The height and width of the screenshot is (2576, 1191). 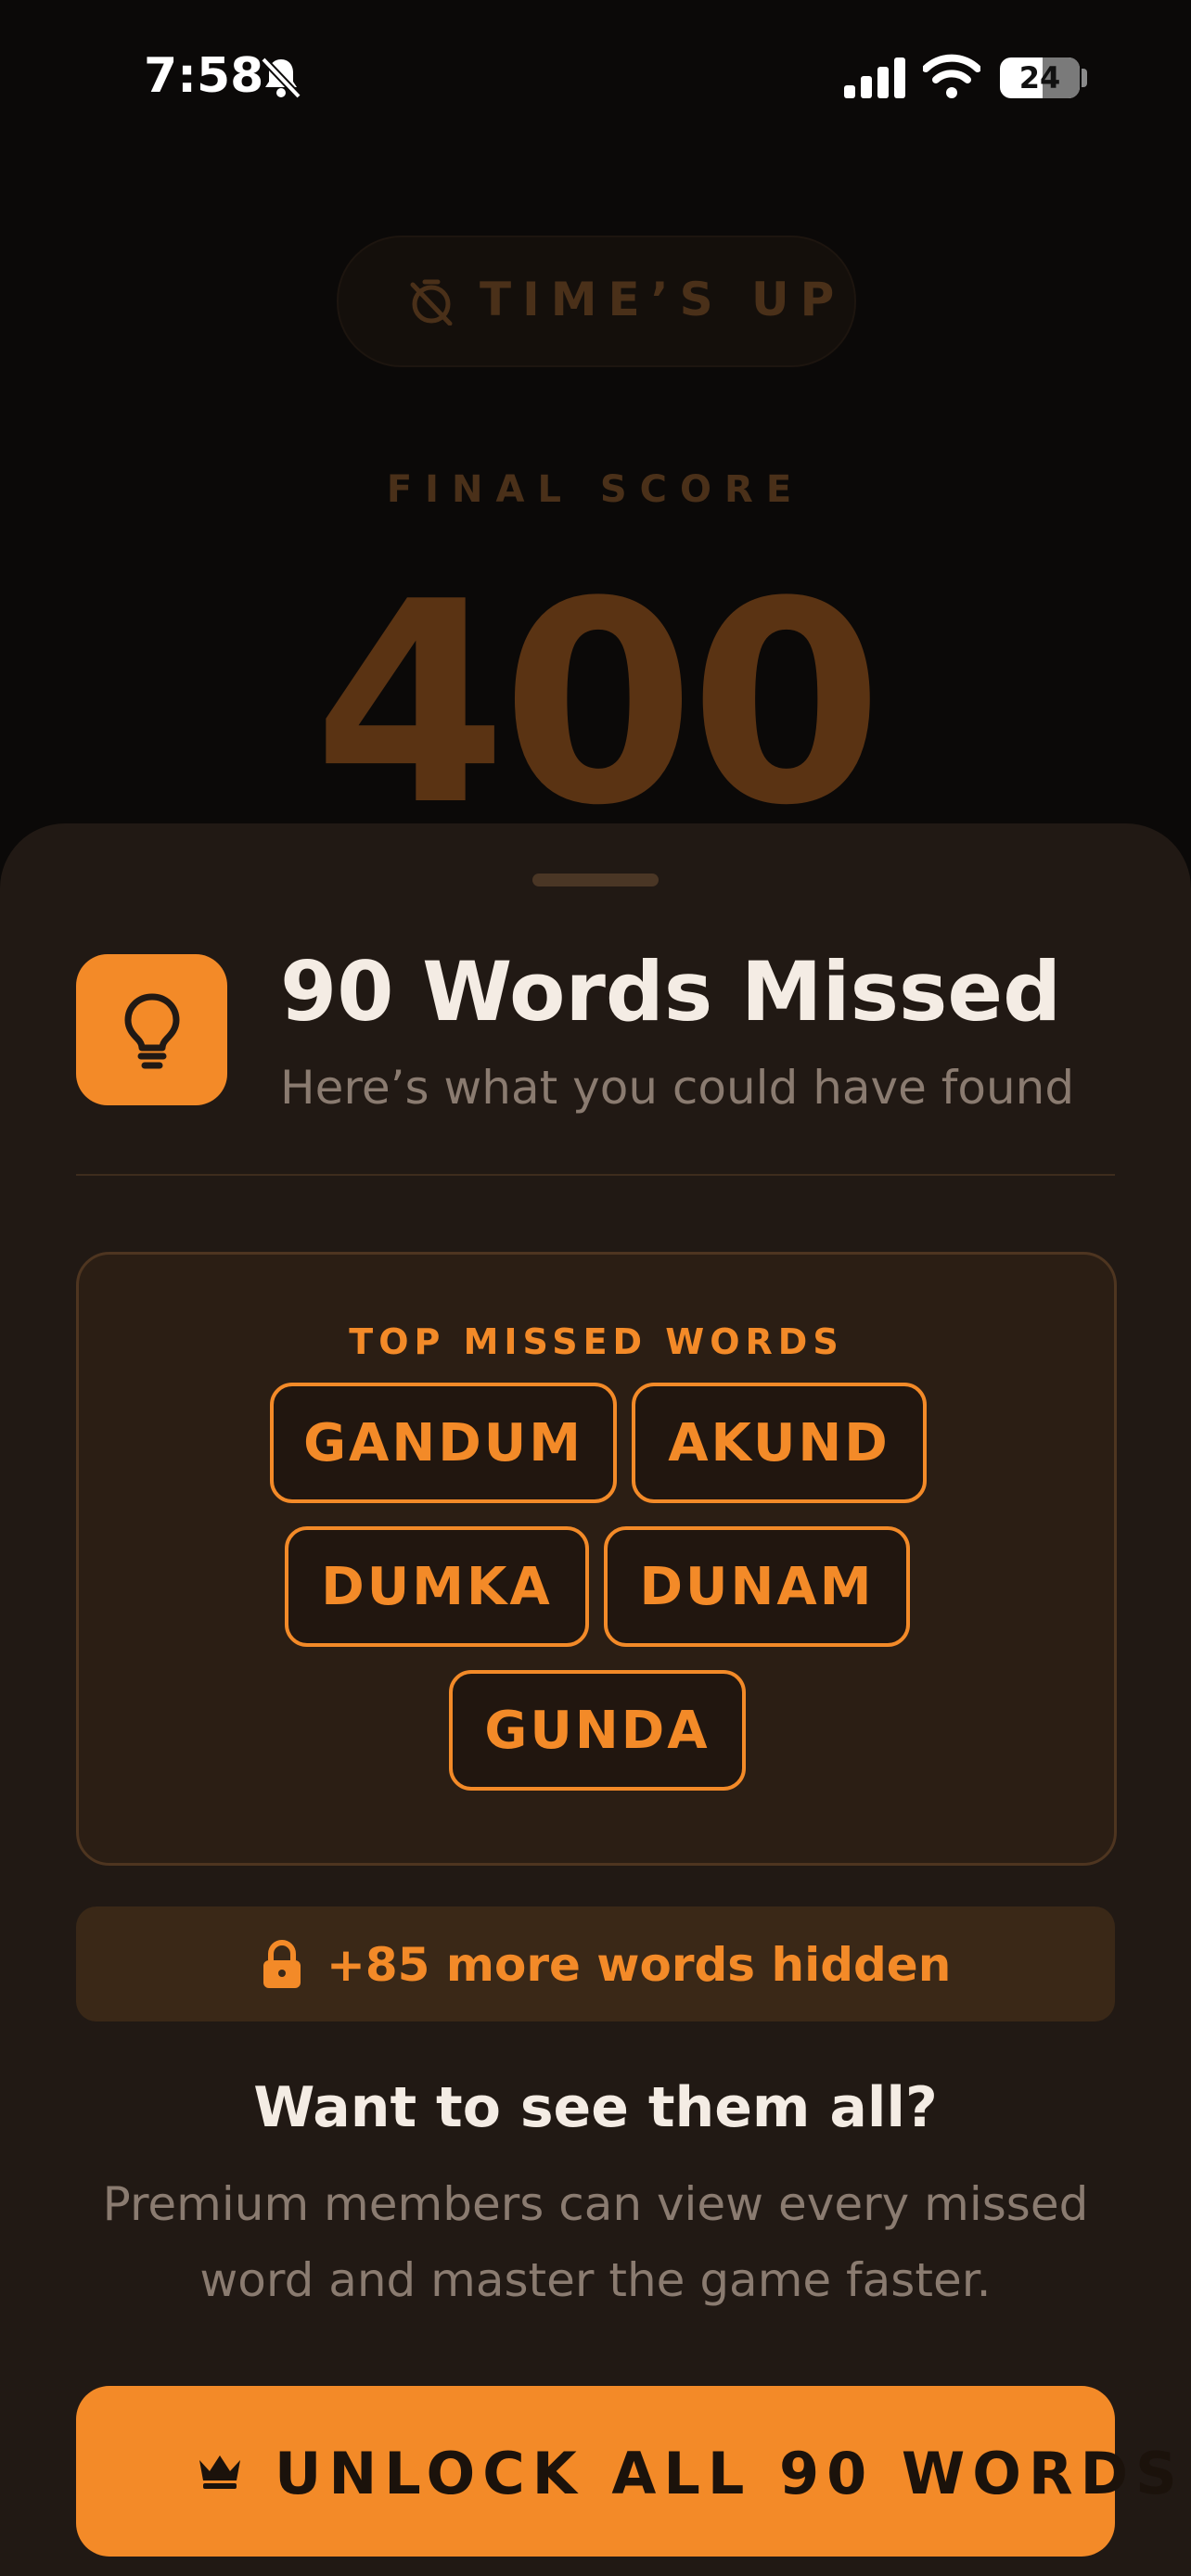 I want to click on missed-word-chip: GANDUM, so click(x=443, y=1443).